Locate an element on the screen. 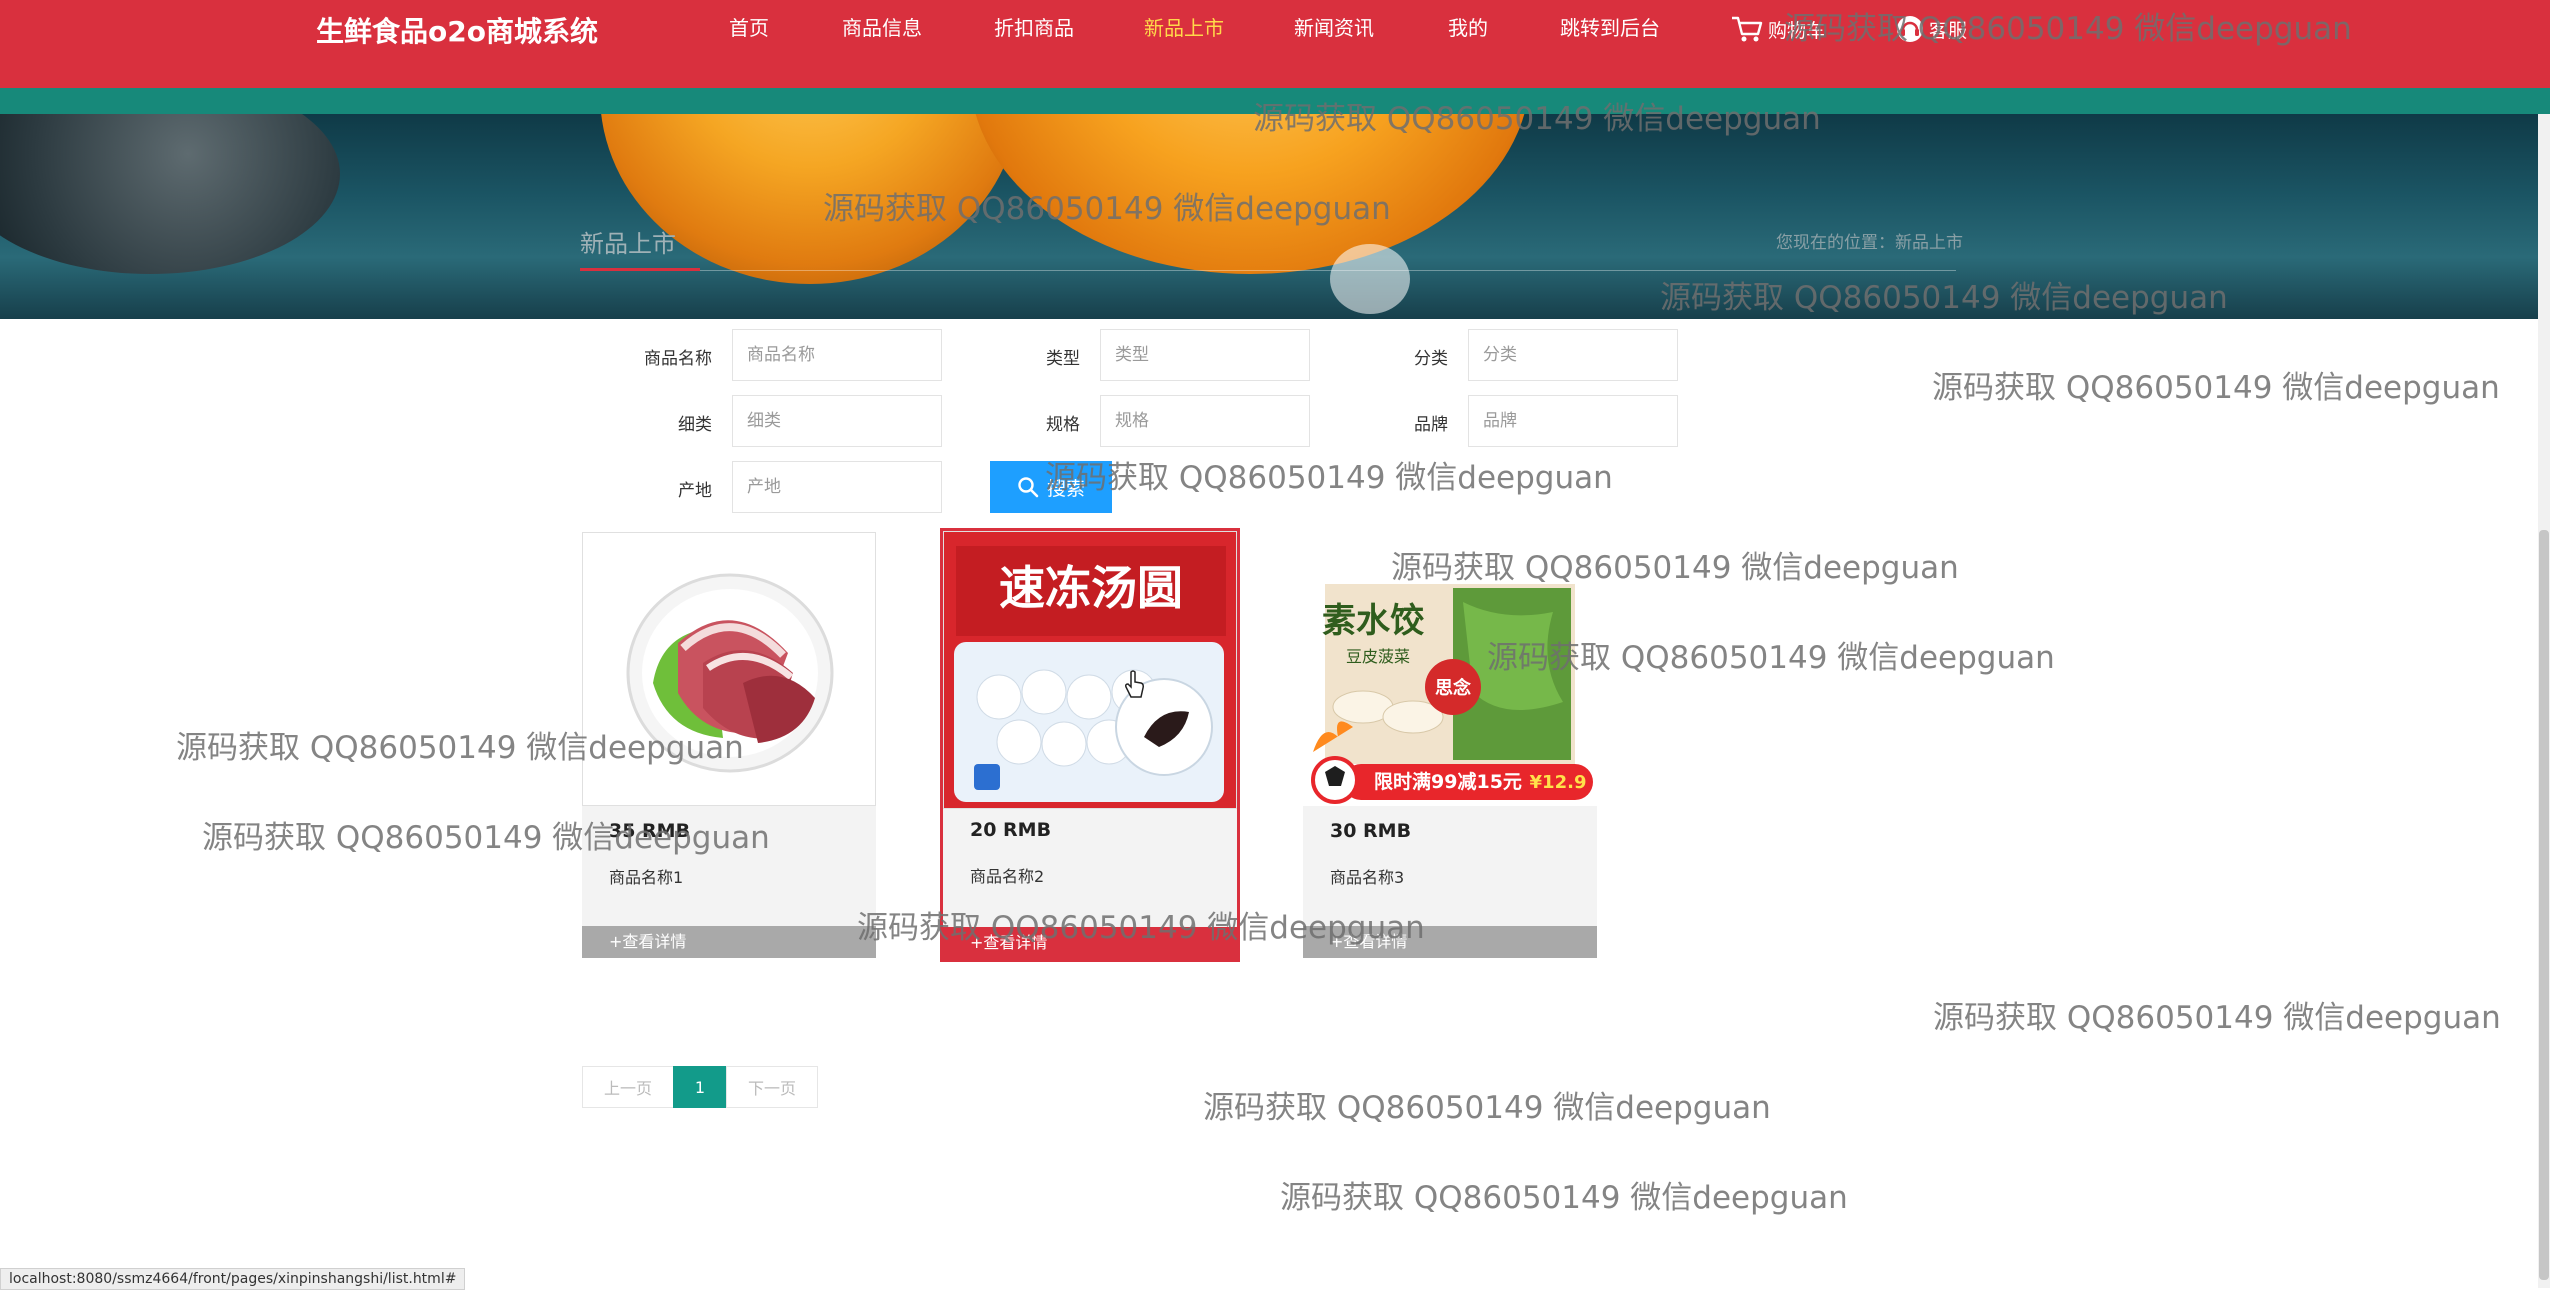  type-input is located at coordinates (1205, 355).